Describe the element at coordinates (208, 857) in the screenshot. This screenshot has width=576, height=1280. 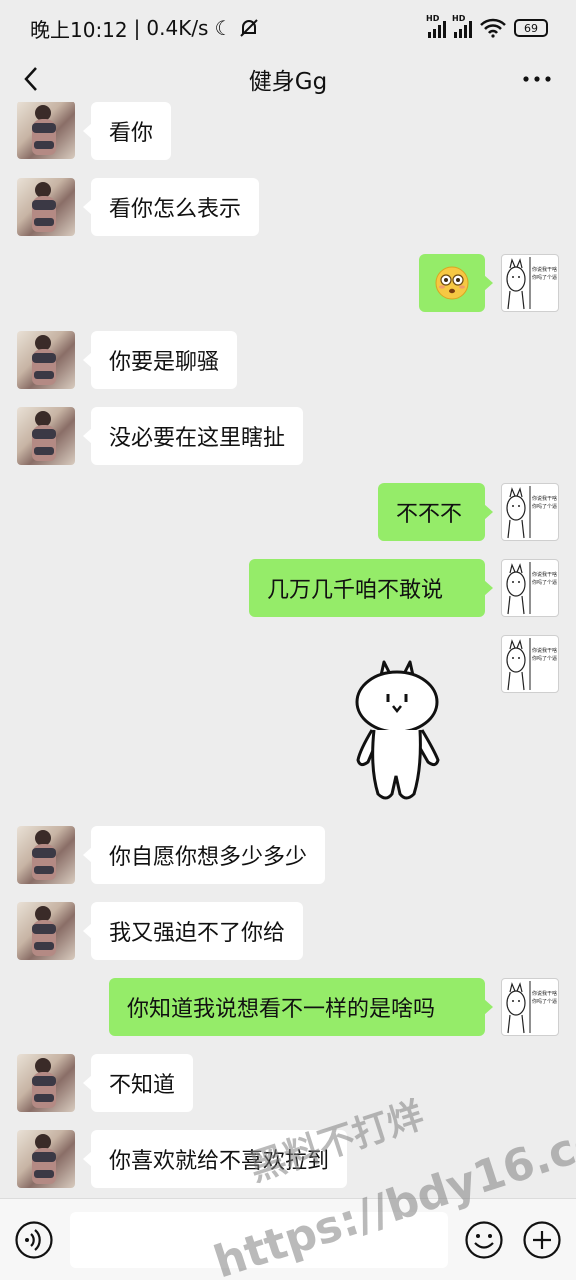
I see `message-text: 你自愿你想多少多少` at that location.